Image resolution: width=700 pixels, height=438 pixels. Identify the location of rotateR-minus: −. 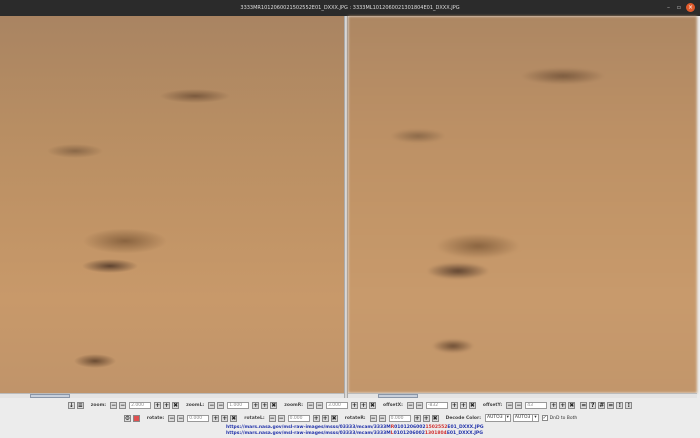
(382, 418).